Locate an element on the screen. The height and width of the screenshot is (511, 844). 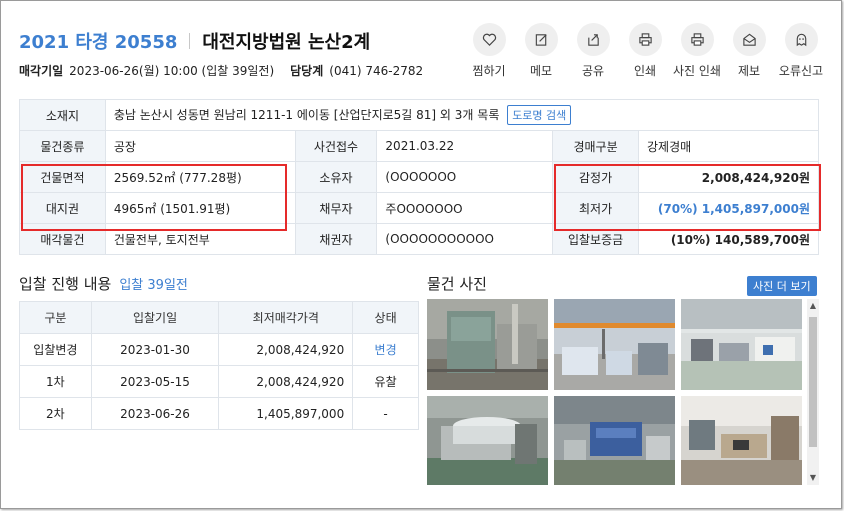
type-label: 물건종류 is located at coordinates (62, 146).